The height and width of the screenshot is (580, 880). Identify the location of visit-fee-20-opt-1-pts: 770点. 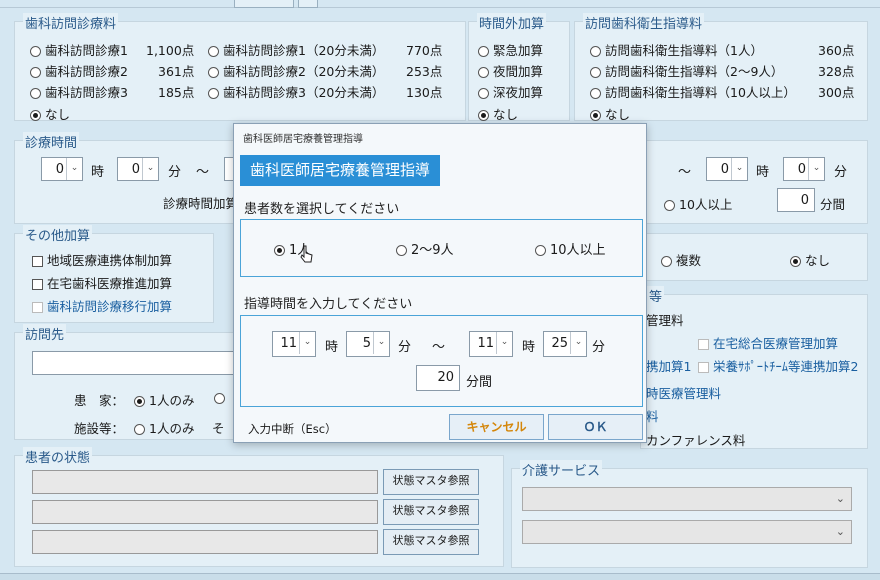
(424, 50).